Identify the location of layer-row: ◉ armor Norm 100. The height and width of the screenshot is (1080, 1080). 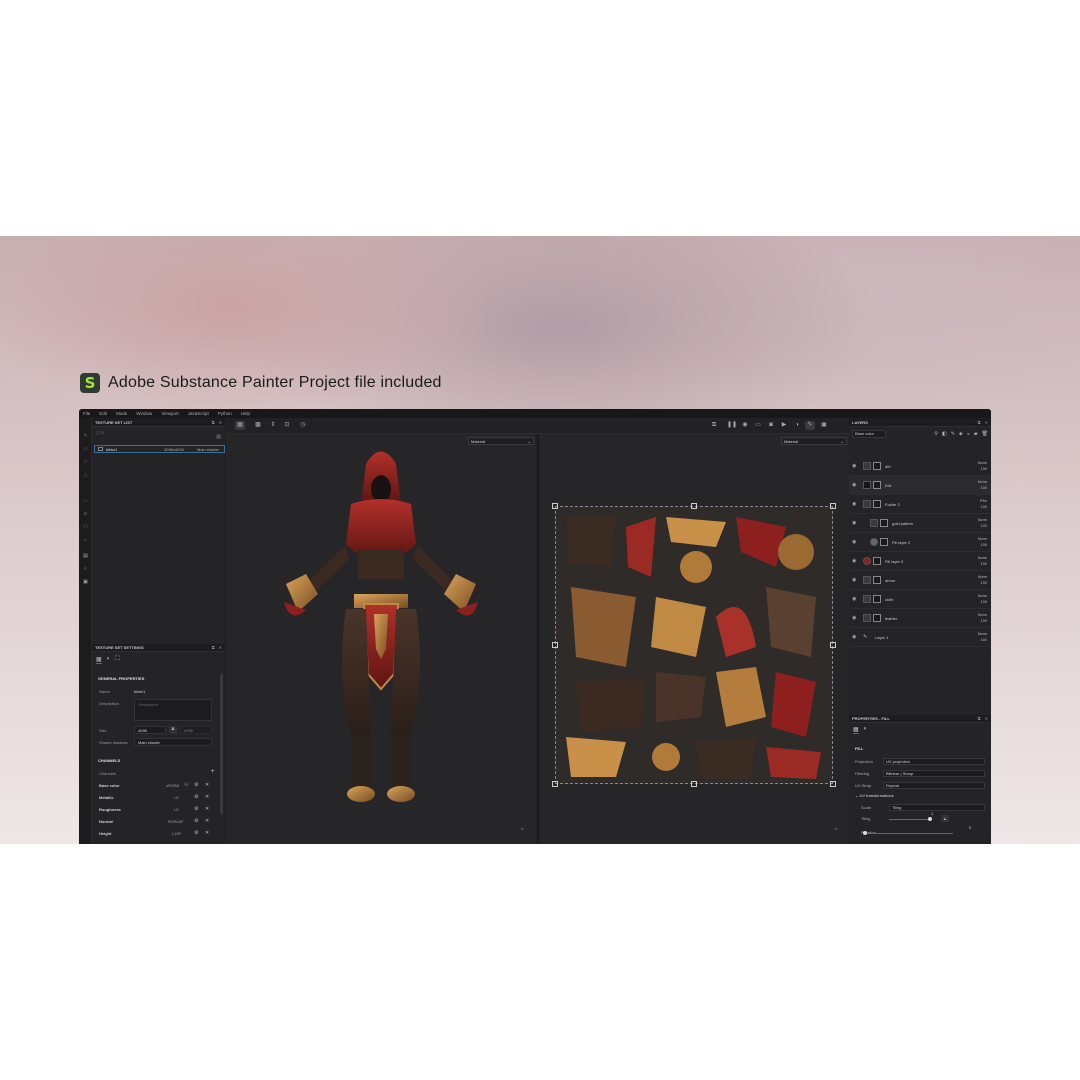
(920, 580).